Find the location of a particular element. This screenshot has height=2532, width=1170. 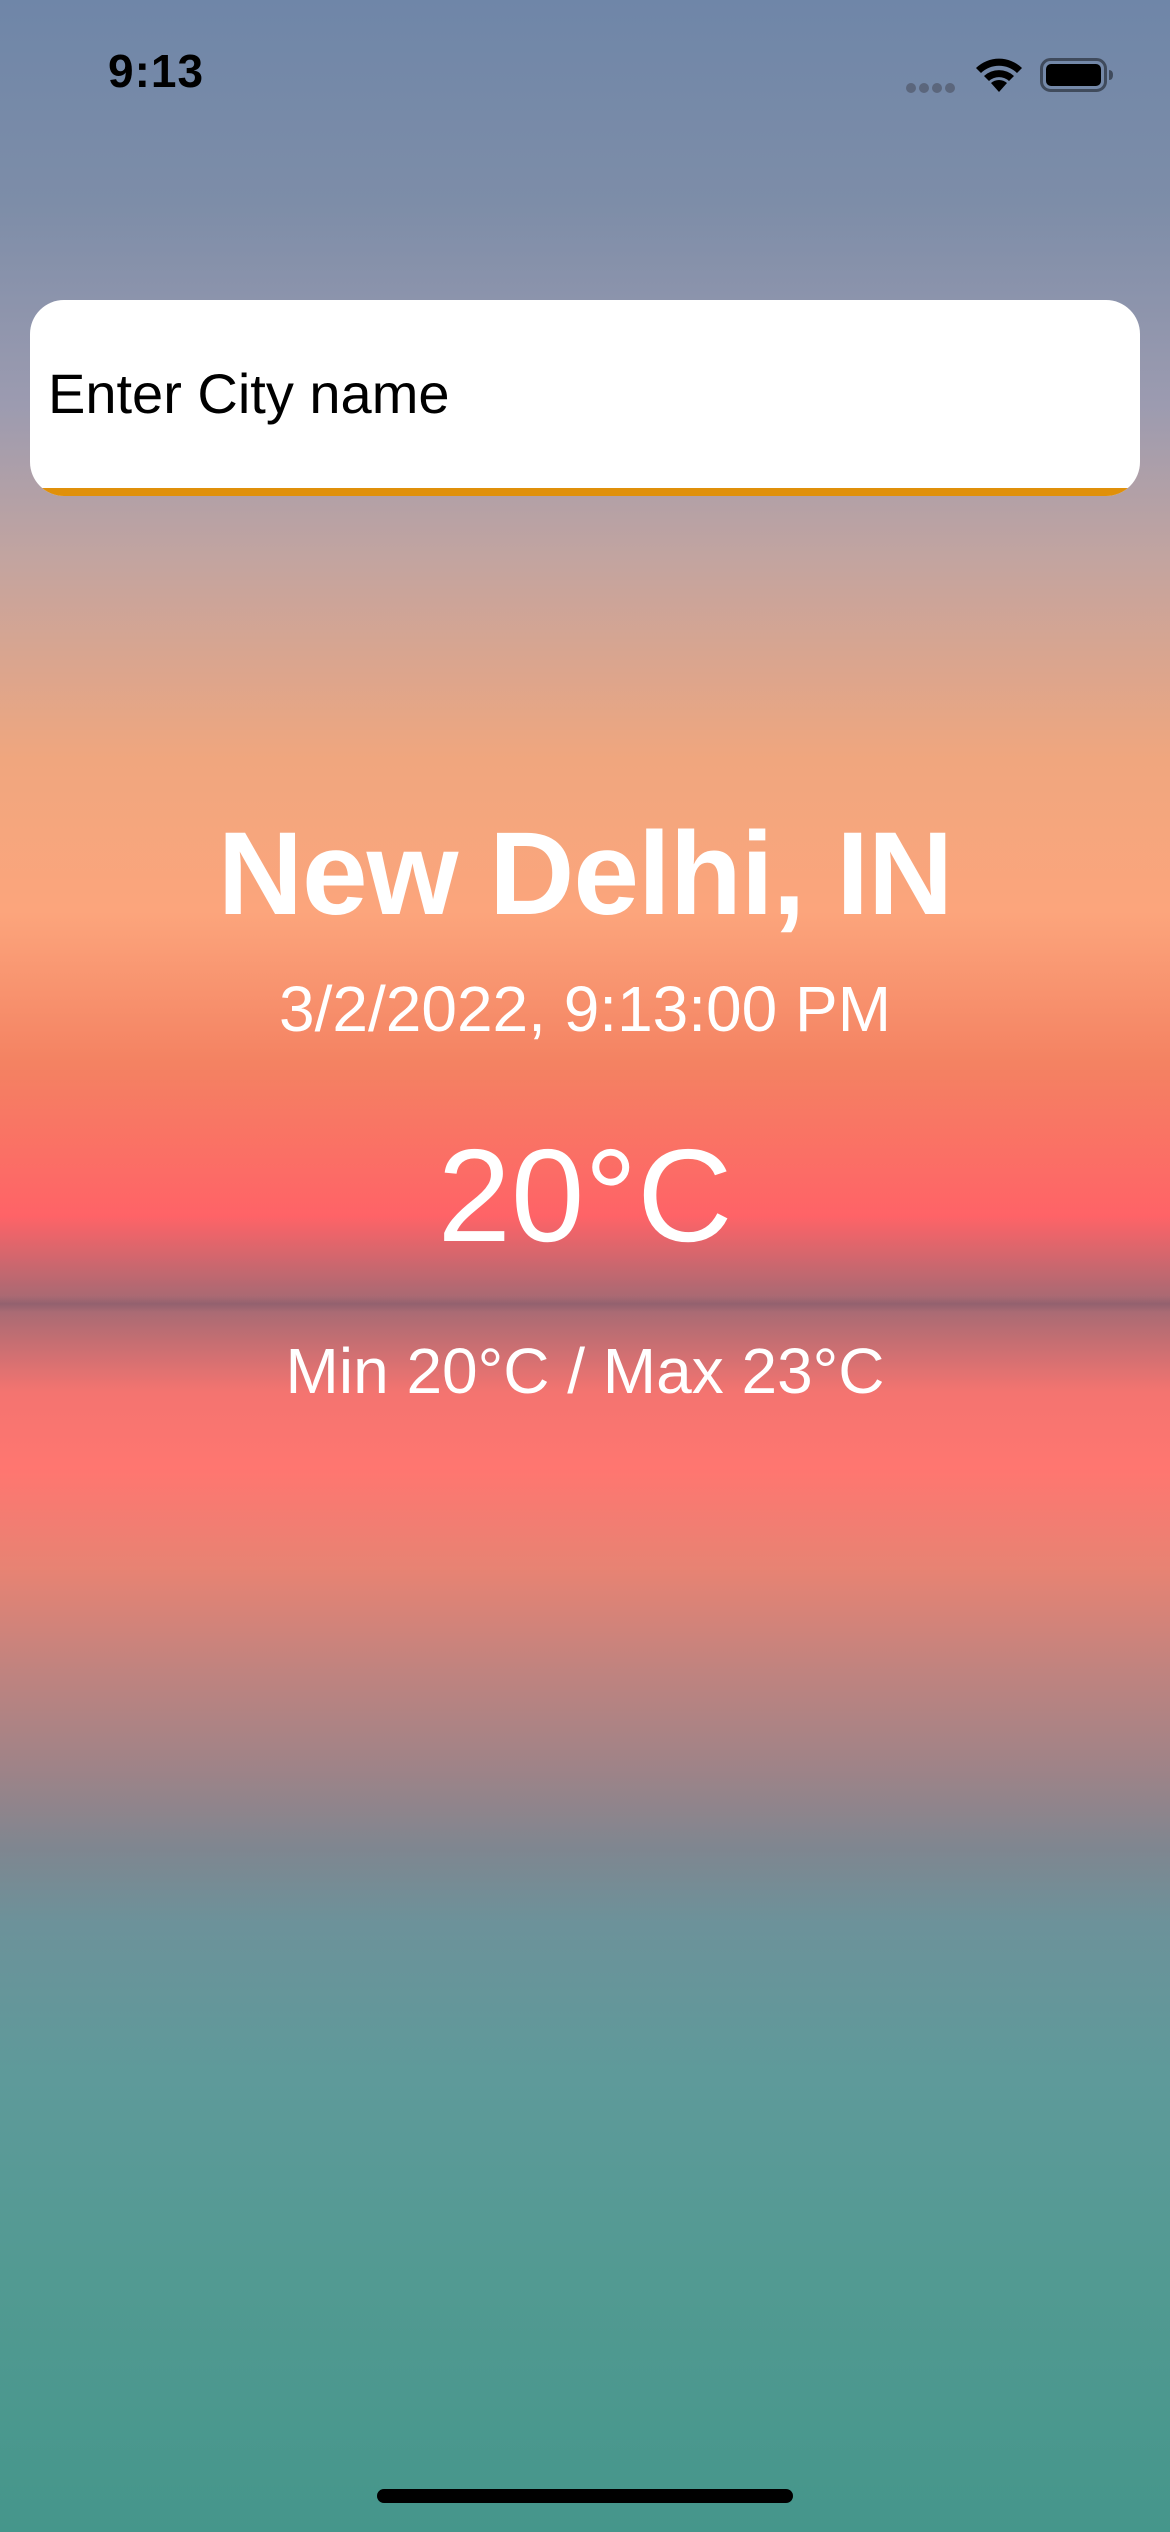

home-indicator is located at coordinates (585, 2496).